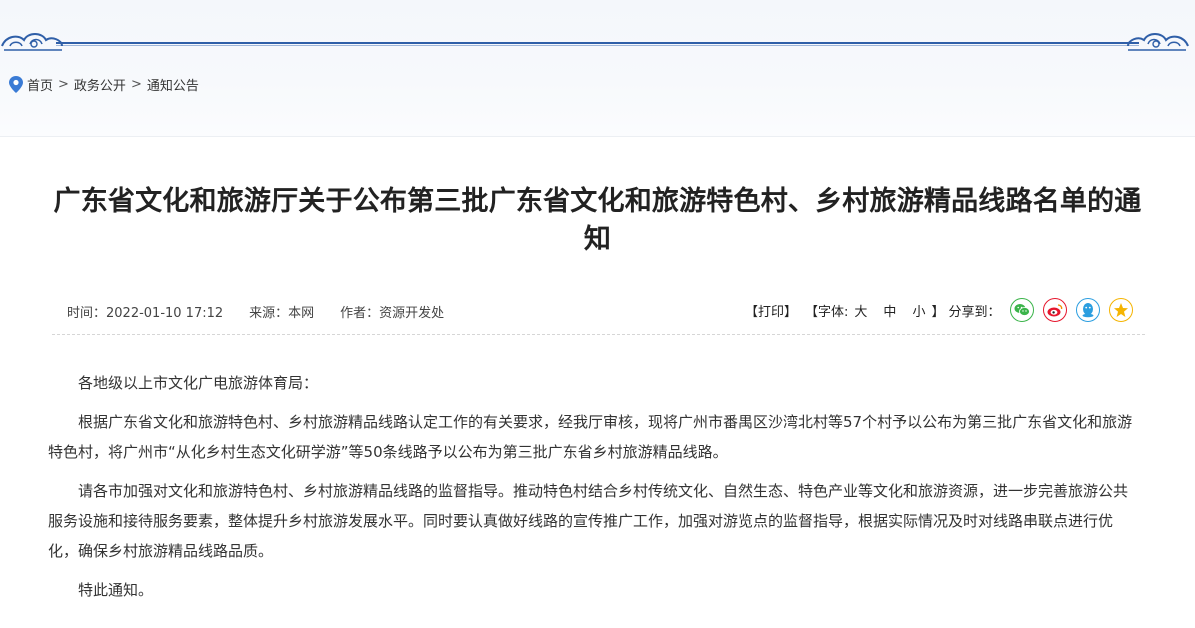 This screenshot has height=628, width=1195. I want to click on font-size-large-button: 大, so click(860, 310).